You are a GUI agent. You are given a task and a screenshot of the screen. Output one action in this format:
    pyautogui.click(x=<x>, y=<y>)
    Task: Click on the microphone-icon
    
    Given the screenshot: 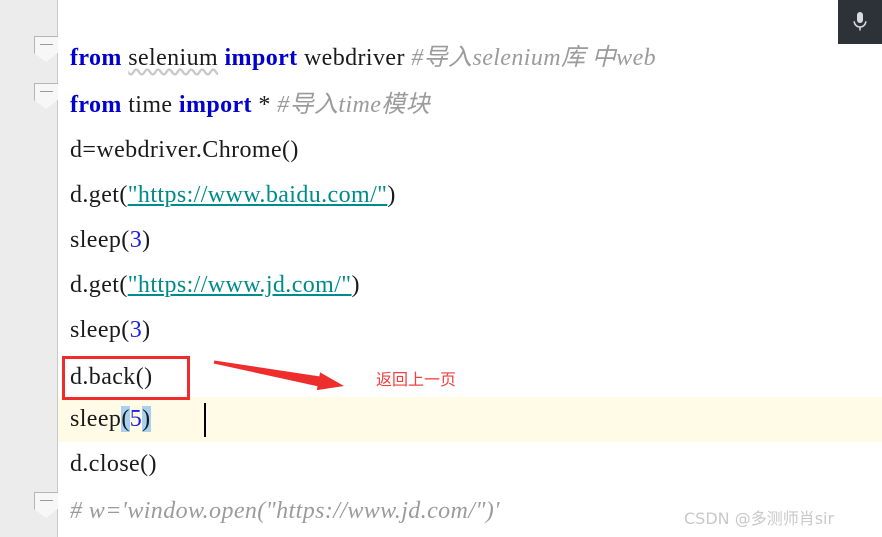 What is the action you would take?
    pyautogui.click(x=860, y=21)
    